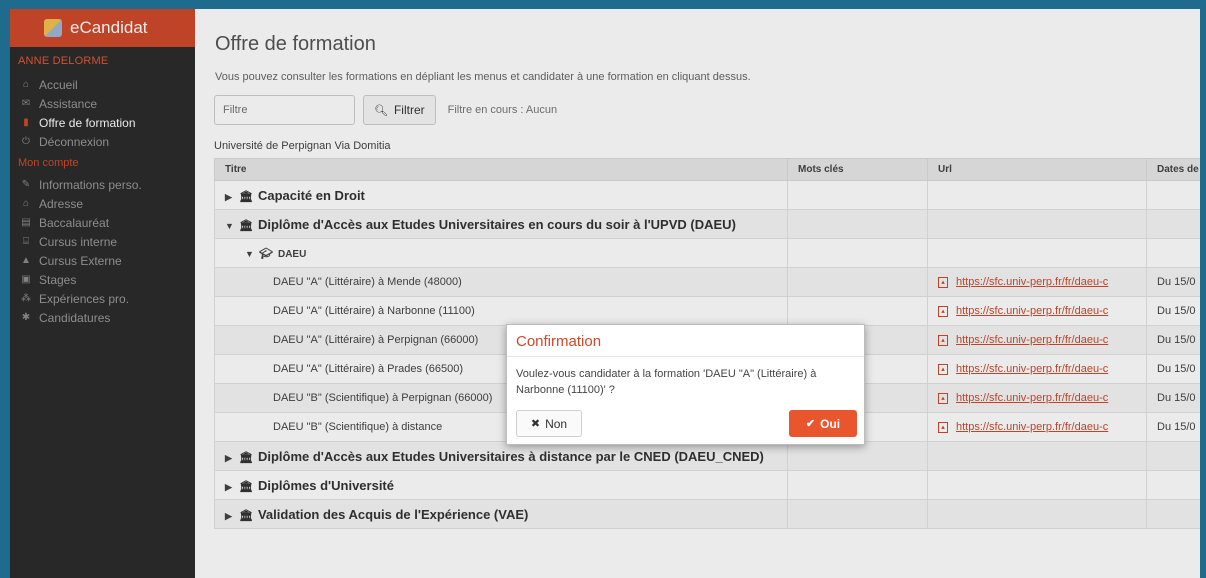 This screenshot has width=1206, height=578. Describe the element at coordinates (559, 341) in the screenshot. I see `dialog-title: Confirmation` at that location.